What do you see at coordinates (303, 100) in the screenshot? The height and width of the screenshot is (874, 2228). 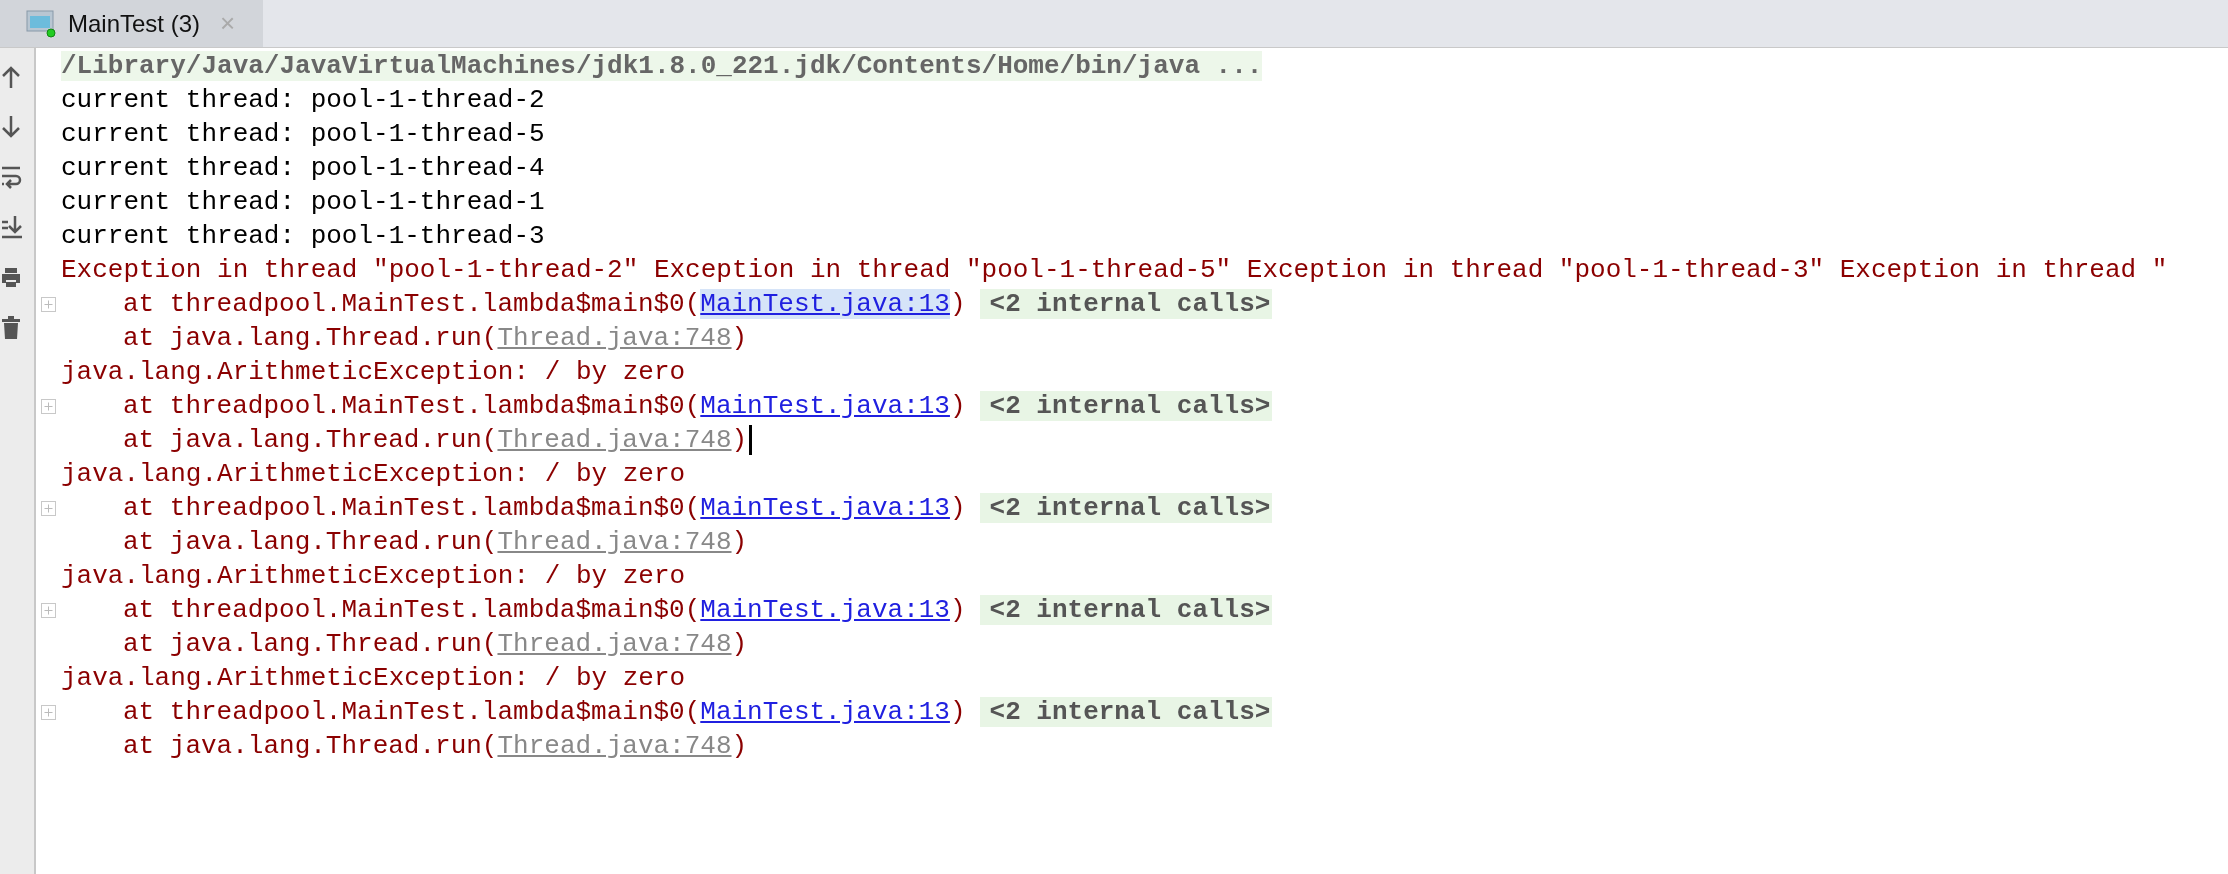 I see `output-line: current thread: pool-1-thread-2` at bounding box center [303, 100].